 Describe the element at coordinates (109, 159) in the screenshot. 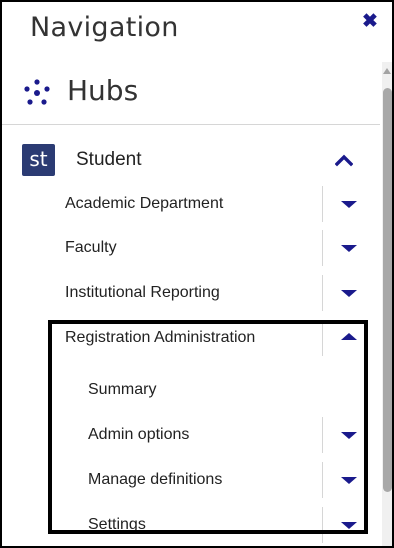

I see `student-label: Student` at that location.